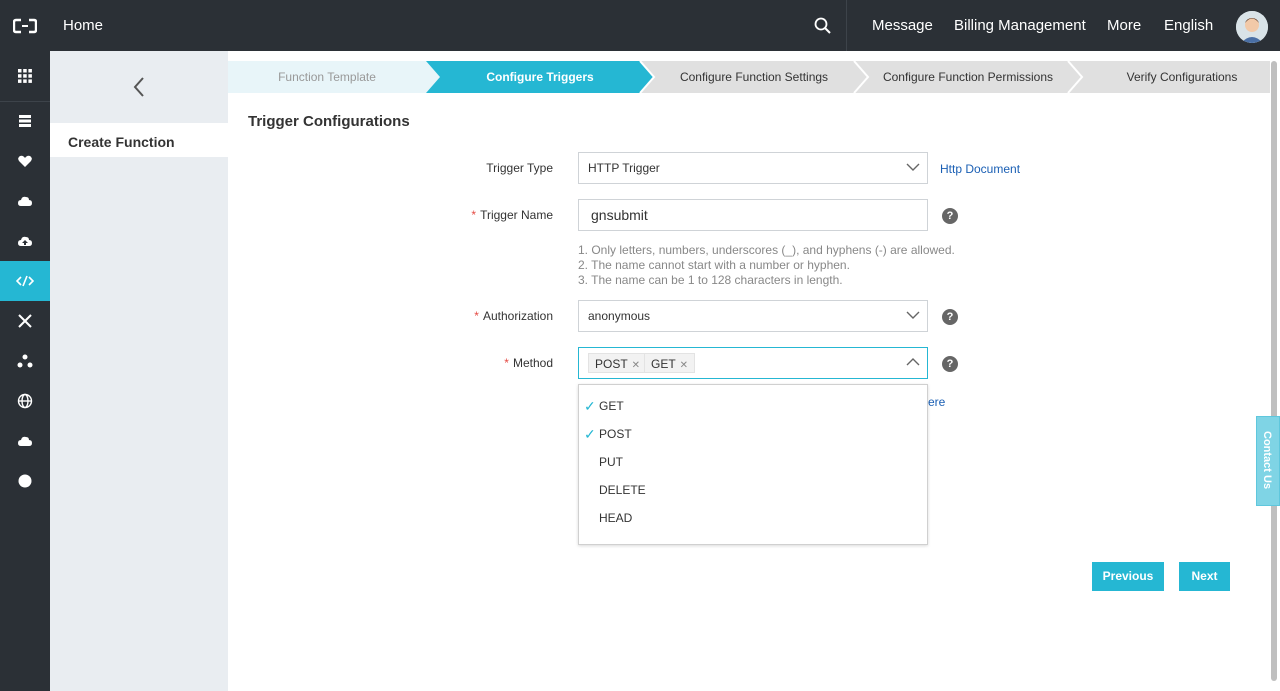 This screenshot has height=691, width=1280. Describe the element at coordinates (753, 406) in the screenshot. I see `method-option-get: ✓ GET` at that location.